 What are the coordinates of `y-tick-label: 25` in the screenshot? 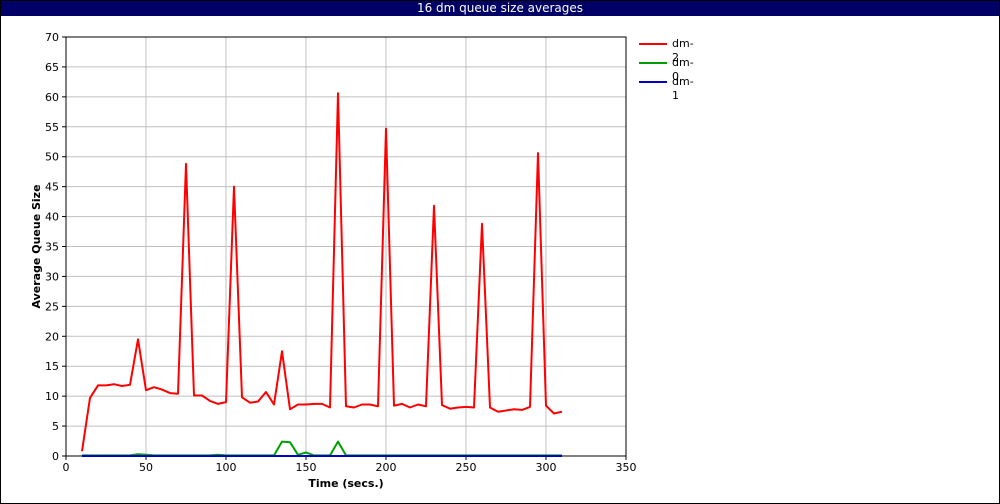 It's located at (52, 306).